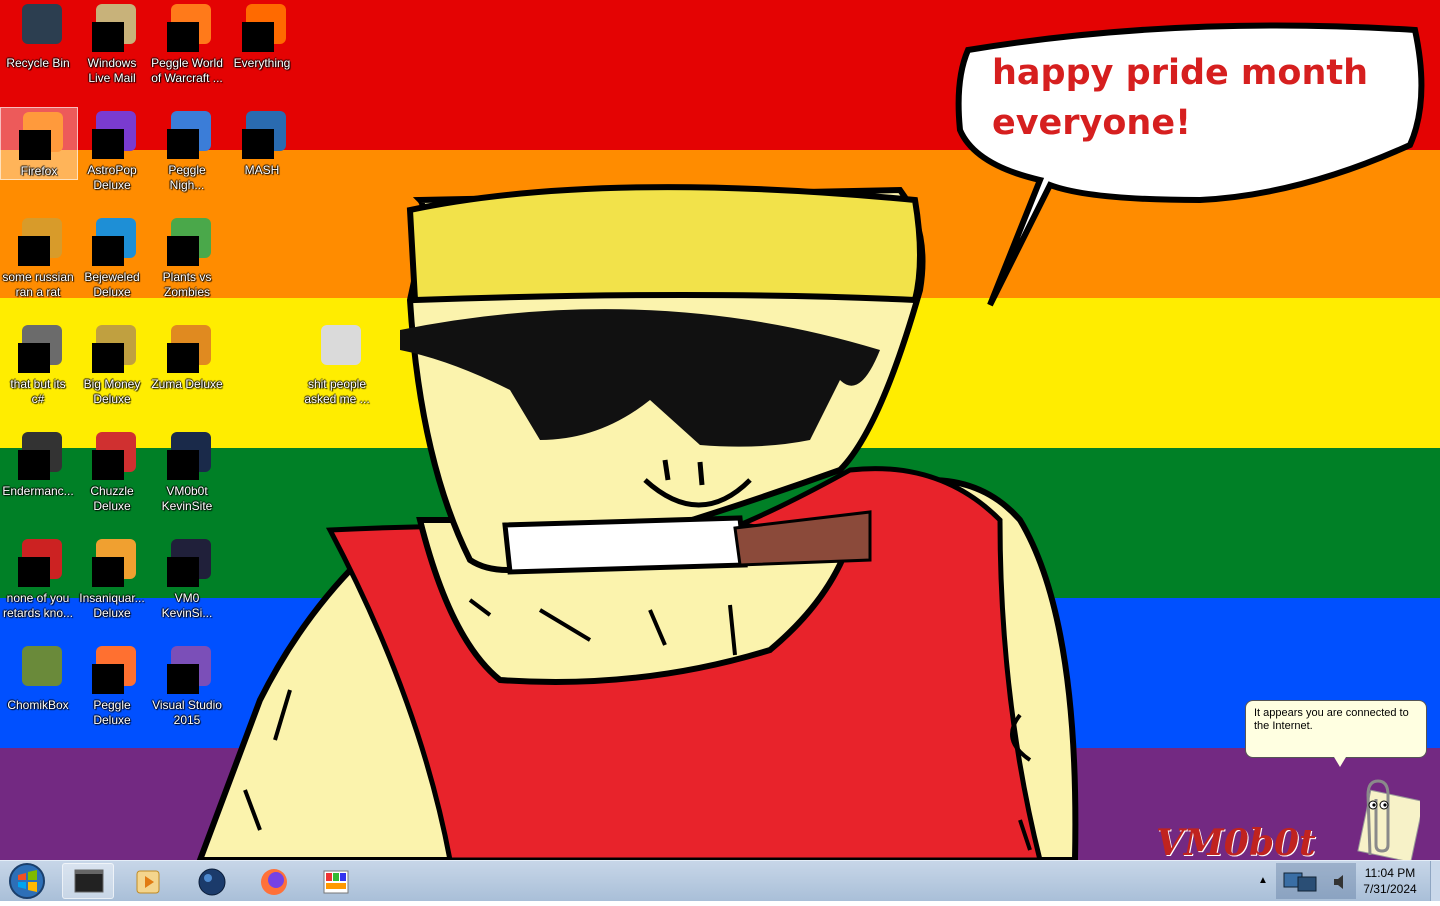 This screenshot has width=1440, height=906. I want to click on search-icon, so click(262, 28).